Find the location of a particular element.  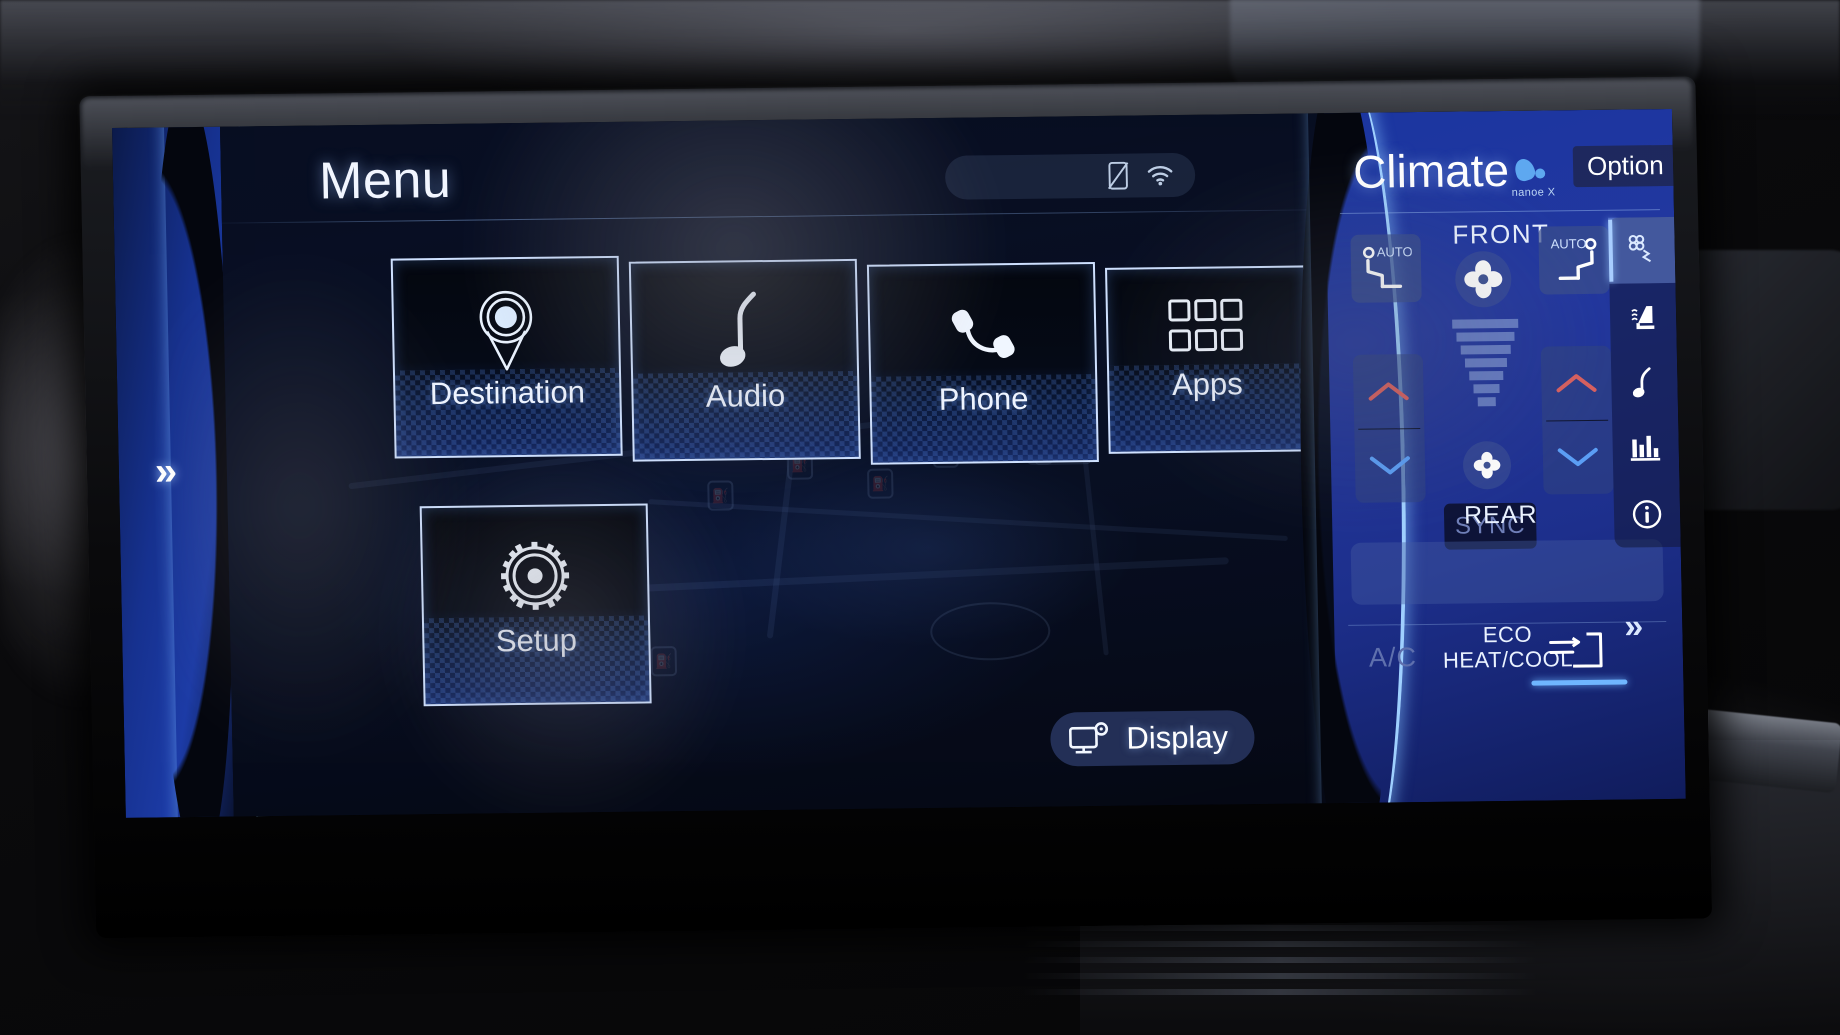

seat-heater-button is located at coordinates (1642, 316).